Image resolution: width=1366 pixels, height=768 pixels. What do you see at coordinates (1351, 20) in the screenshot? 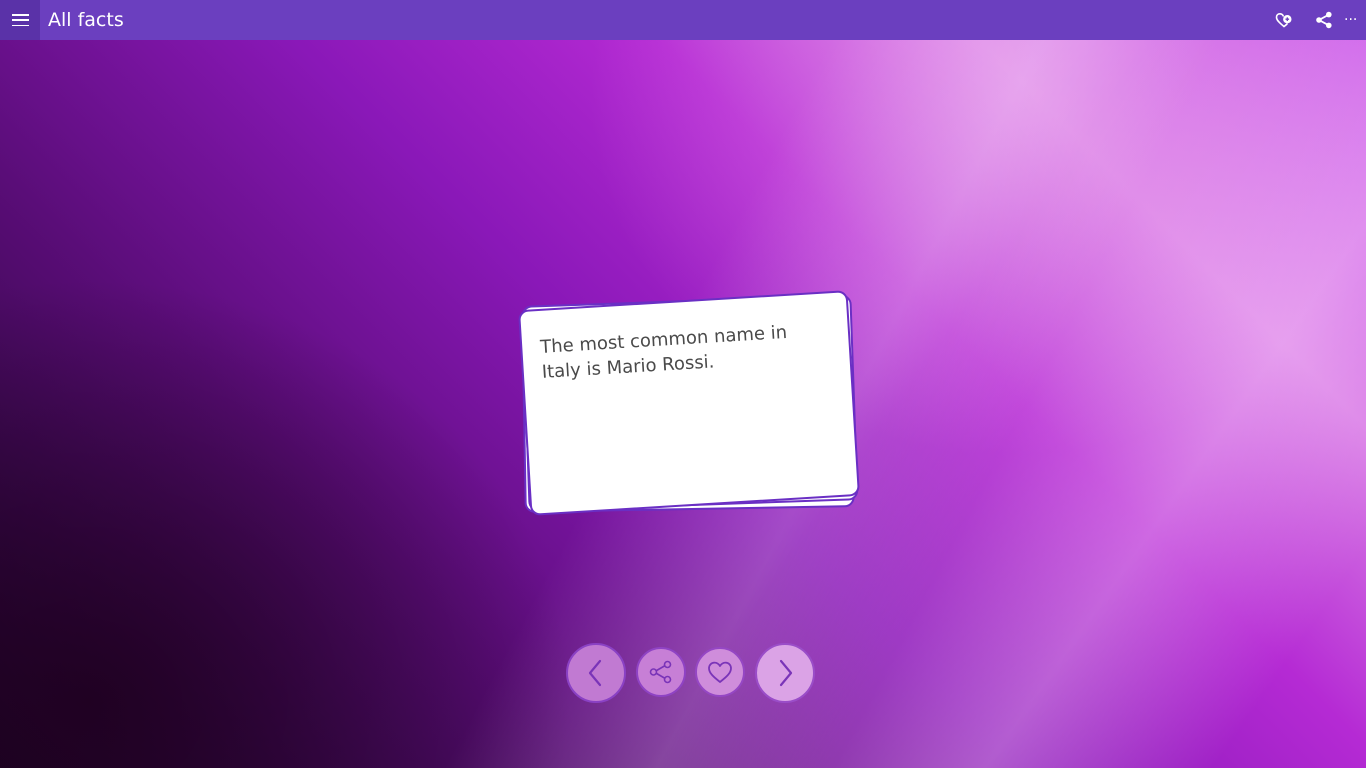
I see `more-options-label: ···` at bounding box center [1351, 20].